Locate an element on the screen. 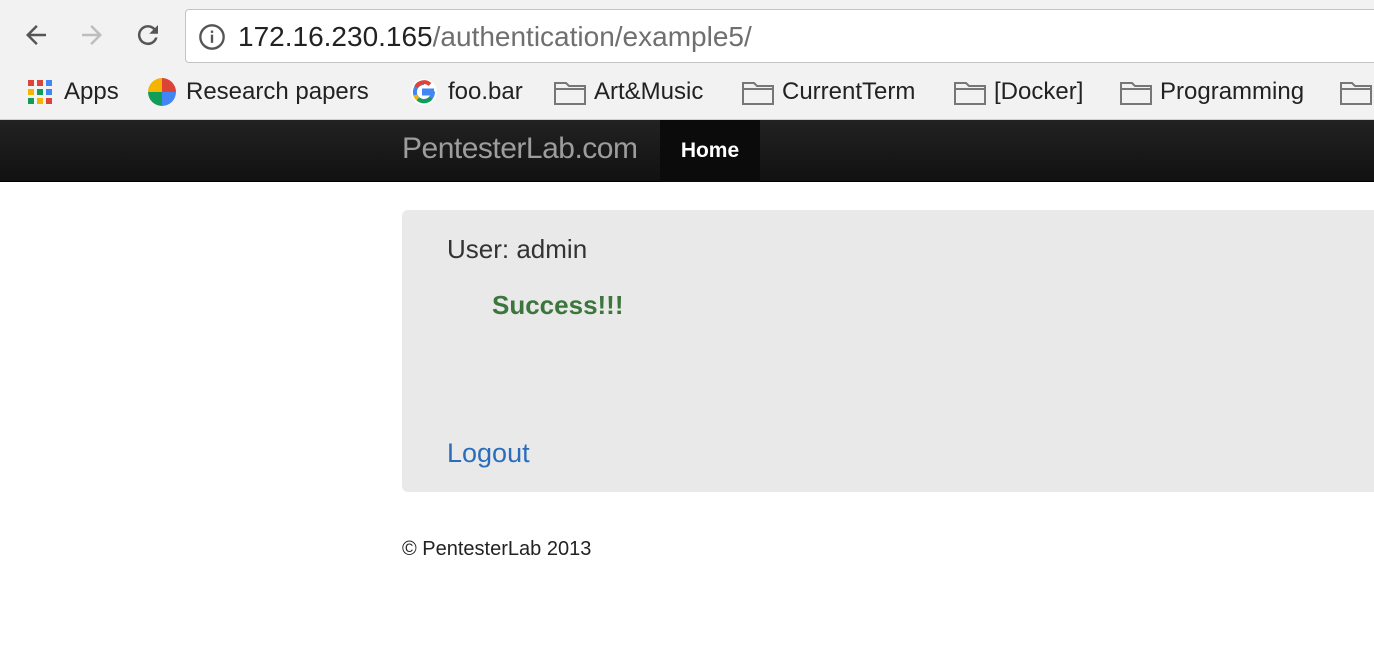  logout-link: Logout is located at coordinates (488, 453).